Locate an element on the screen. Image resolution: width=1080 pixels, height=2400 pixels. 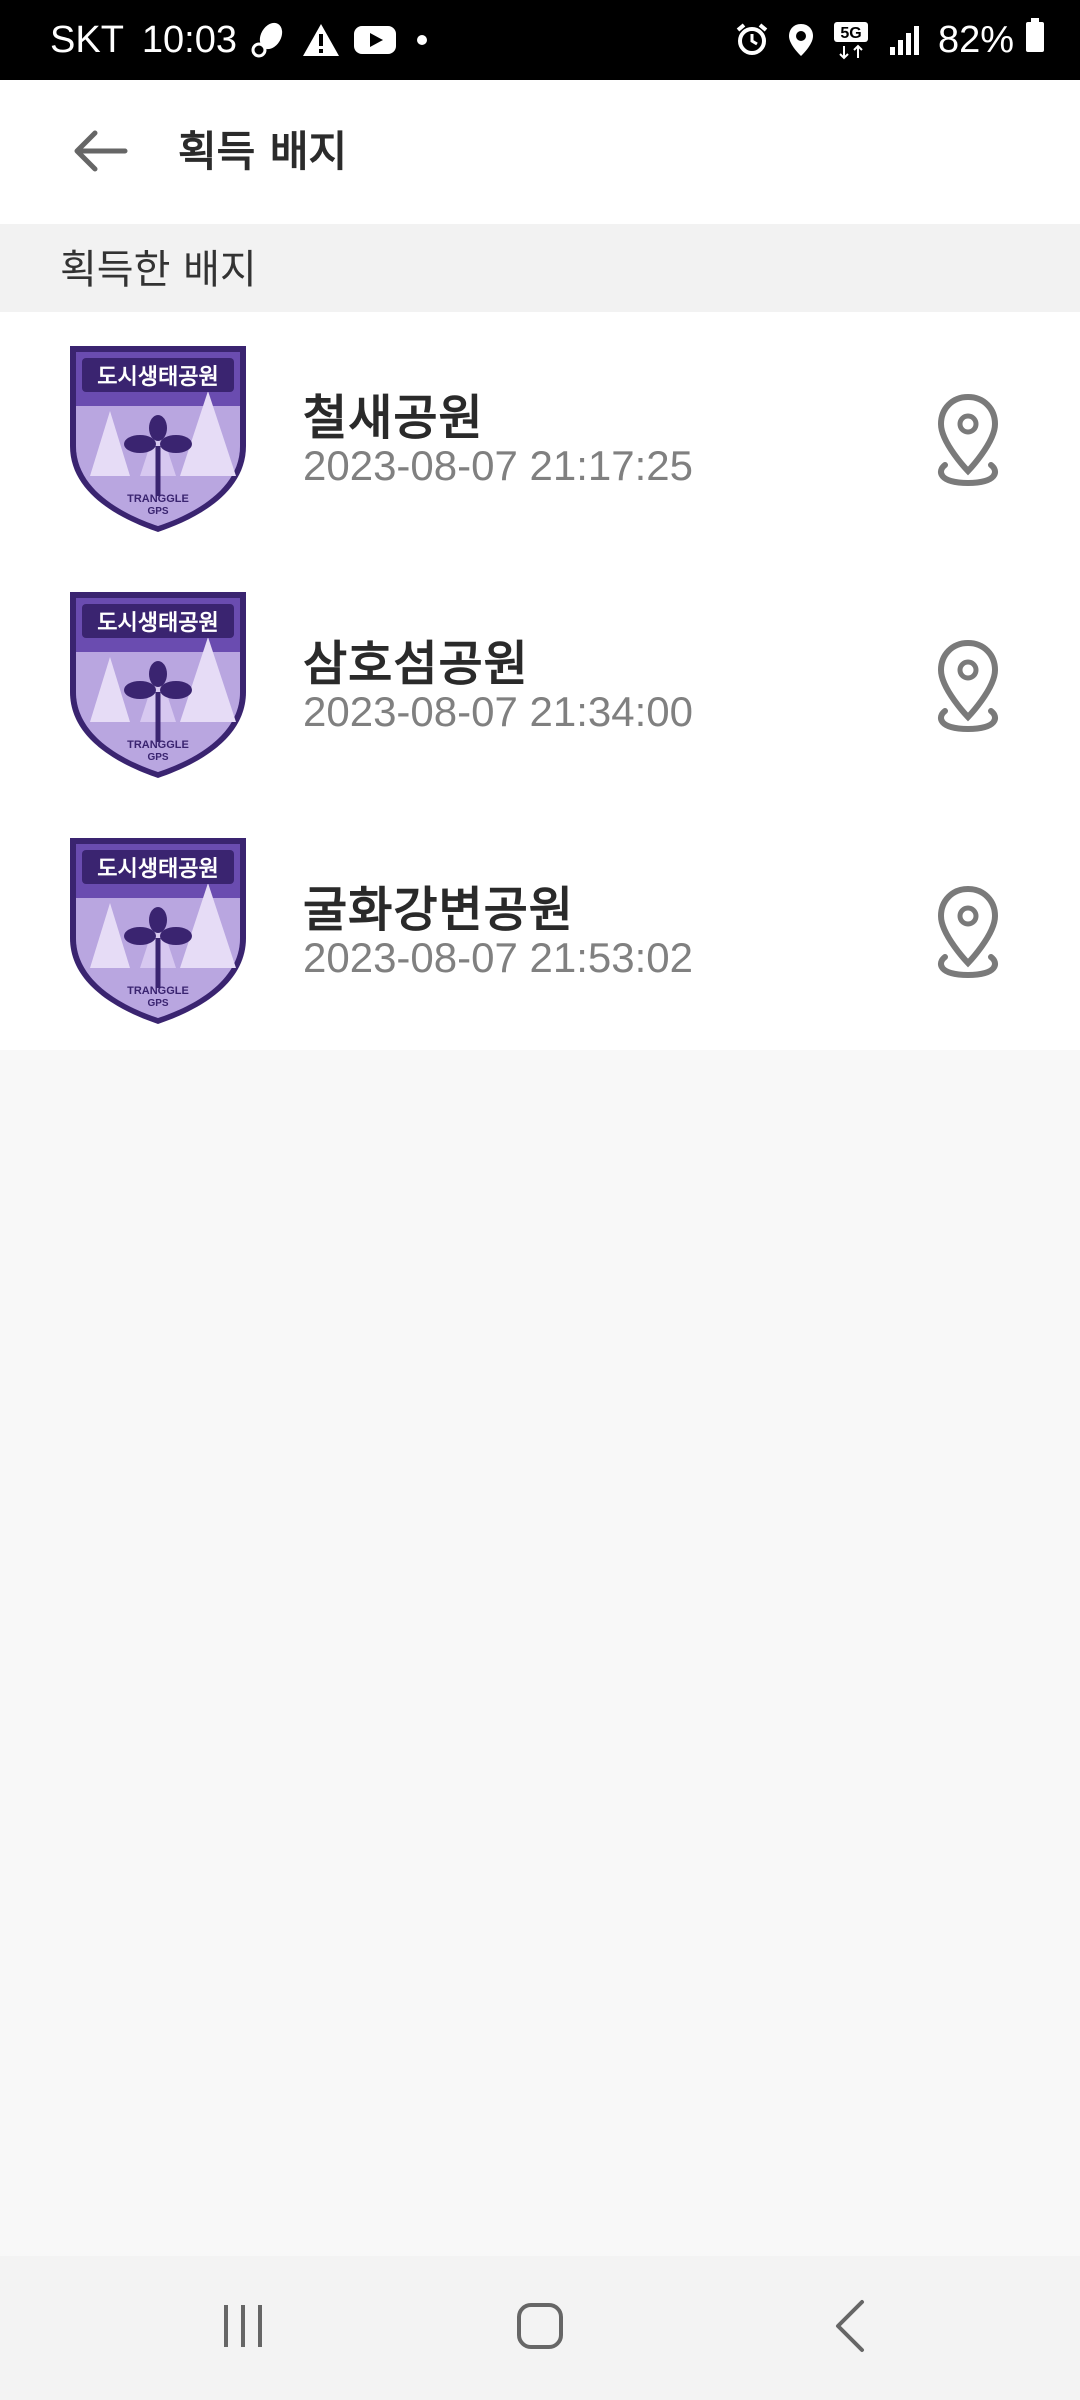
chevron-left-icon is located at coordinates (850, 2328).